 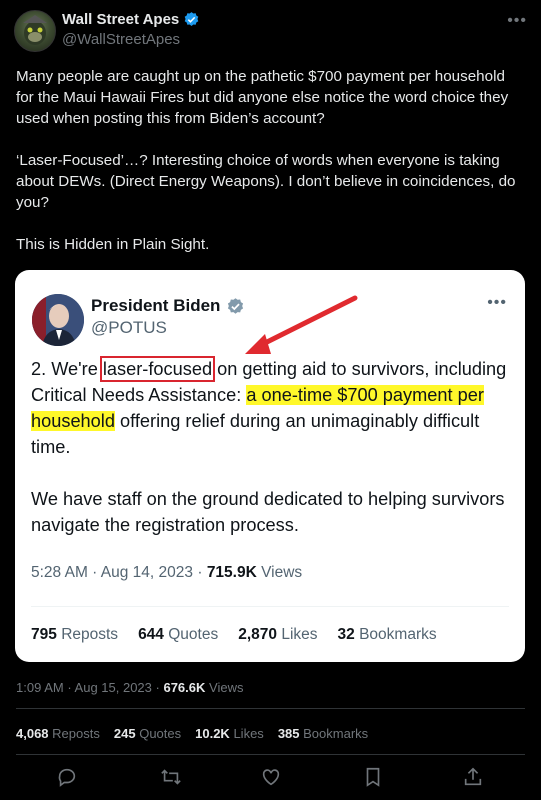 What do you see at coordinates (121, 39) in the screenshot?
I see `author-handle: @WallStreetApes` at bounding box center [121, 39].